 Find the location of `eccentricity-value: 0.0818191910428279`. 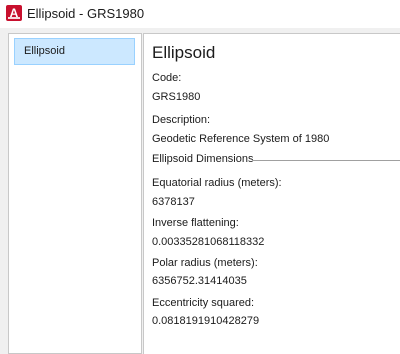

eccentricity-value: 0.0818191910428279 is located at coordinates (206, 321).